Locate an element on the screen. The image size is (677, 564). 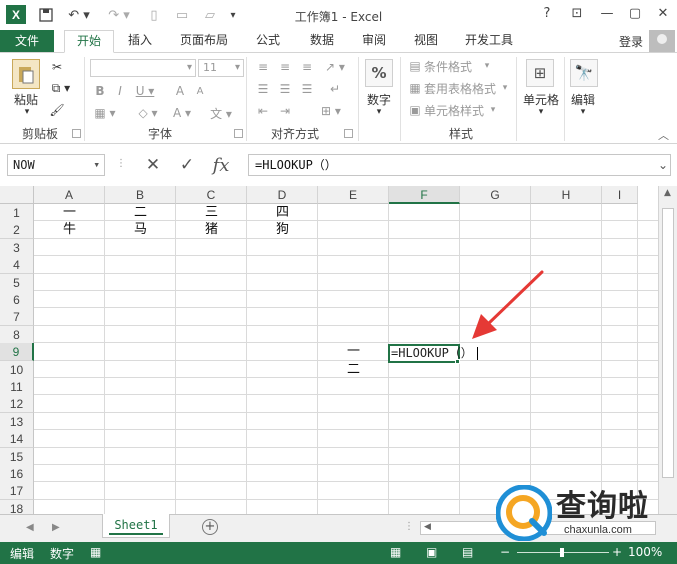
cell-d1: 四 is located at coordinates (282, 213).